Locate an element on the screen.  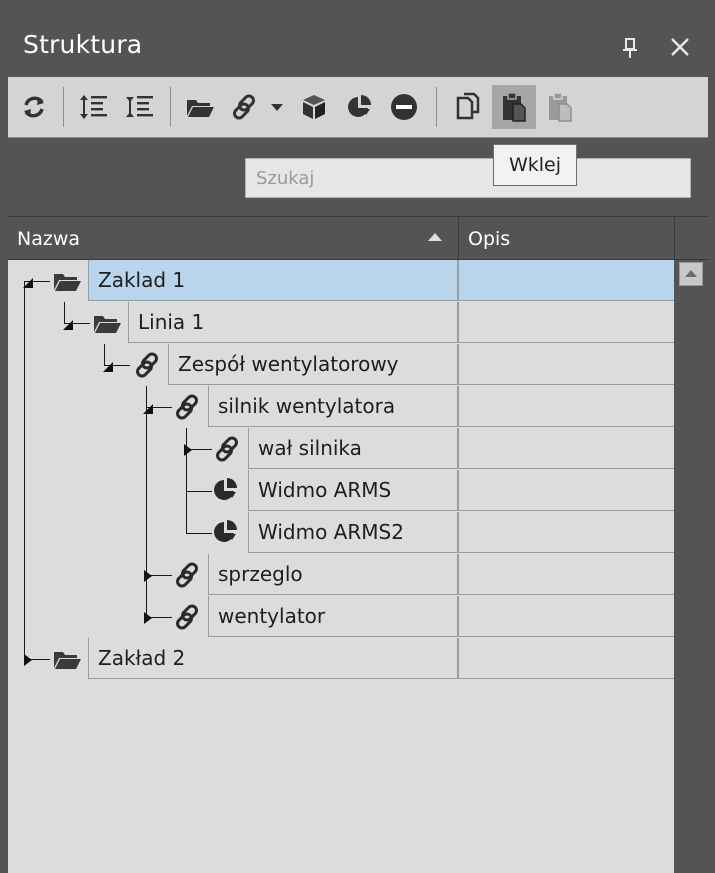
tree-node-name-cell: Widmo ARMS is located at coordinates (353, 490).